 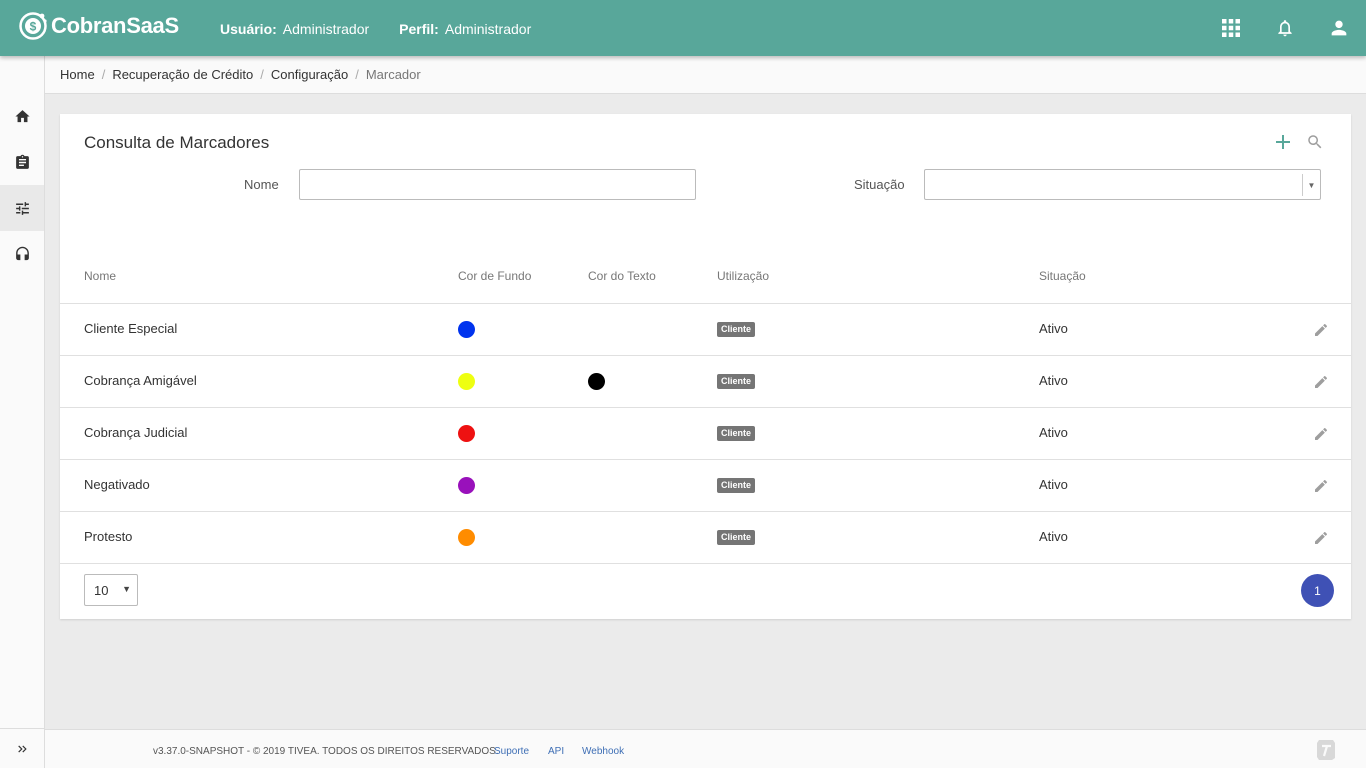 I want to click on col-cor-fundo: Cor de Fundo, so click(x=494, y=276).